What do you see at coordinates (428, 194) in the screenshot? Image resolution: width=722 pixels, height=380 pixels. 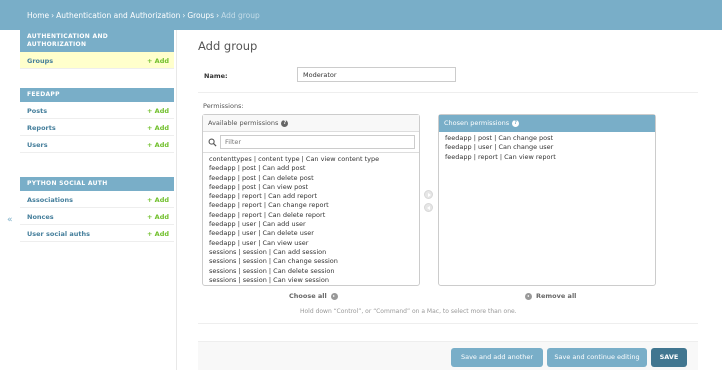 I see `choose-arrow-button` at bounding box center [428, 194].